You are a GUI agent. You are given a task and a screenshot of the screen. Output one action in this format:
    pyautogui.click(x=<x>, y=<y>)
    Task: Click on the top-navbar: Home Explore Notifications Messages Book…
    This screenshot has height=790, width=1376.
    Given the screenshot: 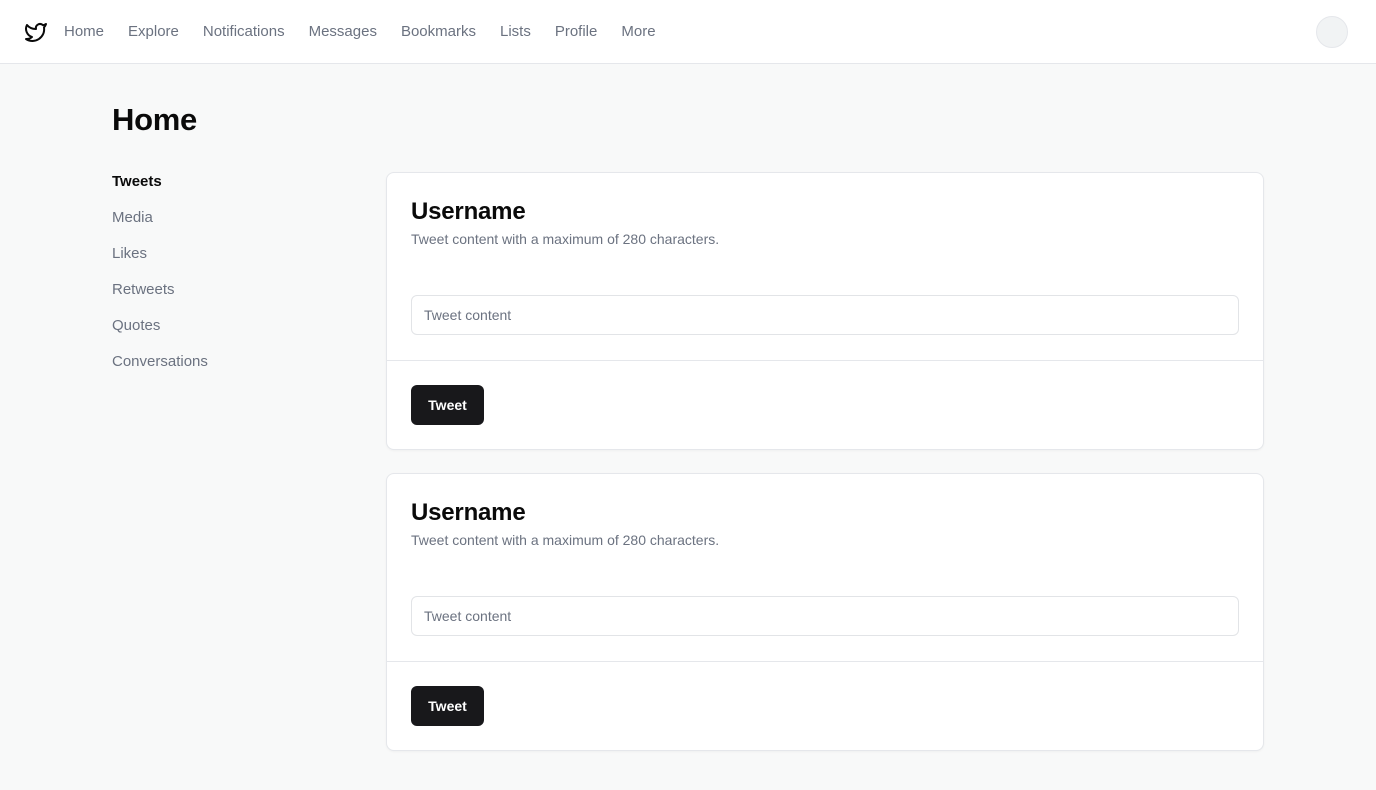 What is the action you would take?
    pyautogui.click(x=688, y=32)
    